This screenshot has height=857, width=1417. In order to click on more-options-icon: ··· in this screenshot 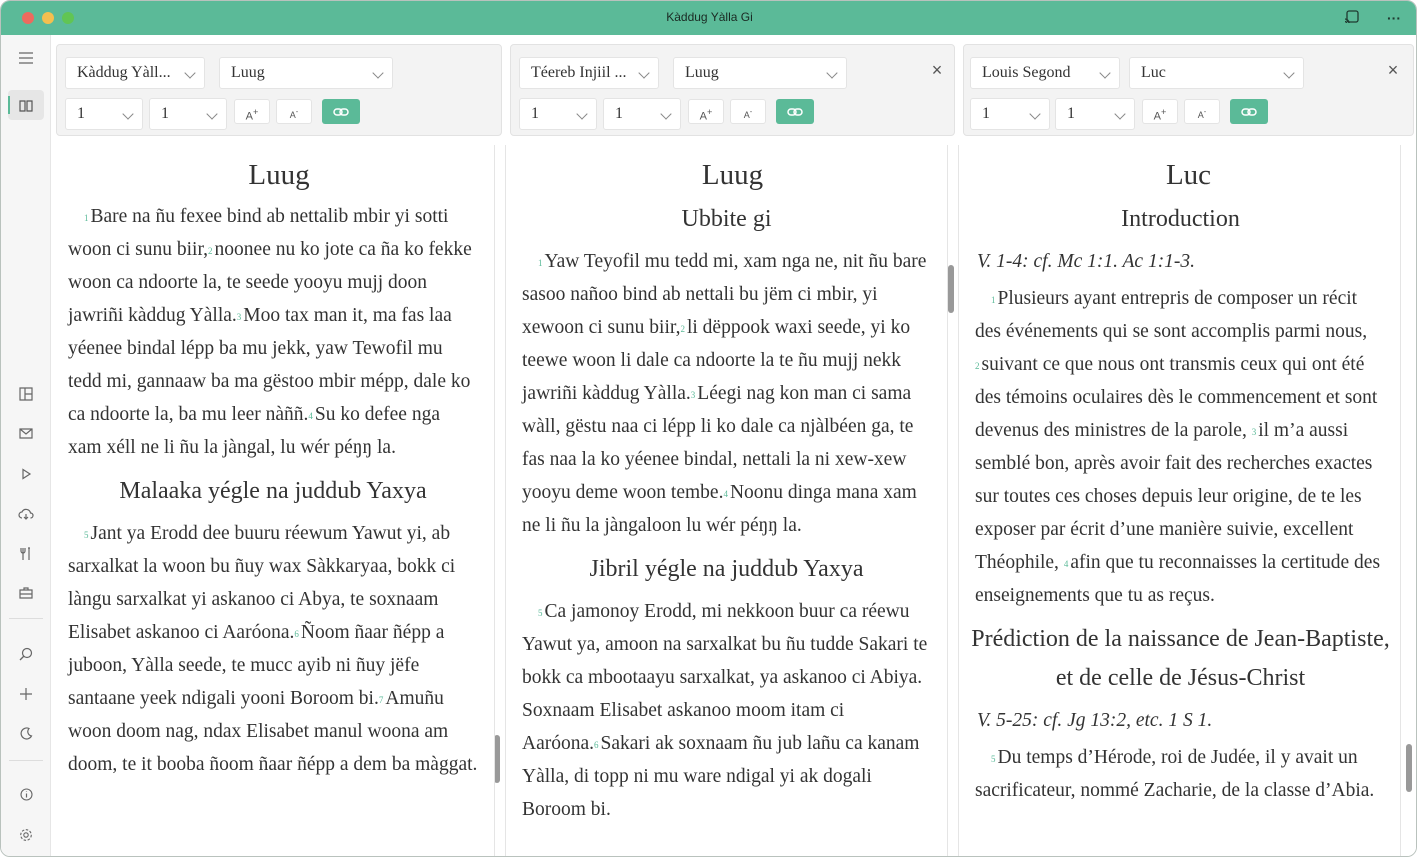, I will do `click(1394, 18)`.